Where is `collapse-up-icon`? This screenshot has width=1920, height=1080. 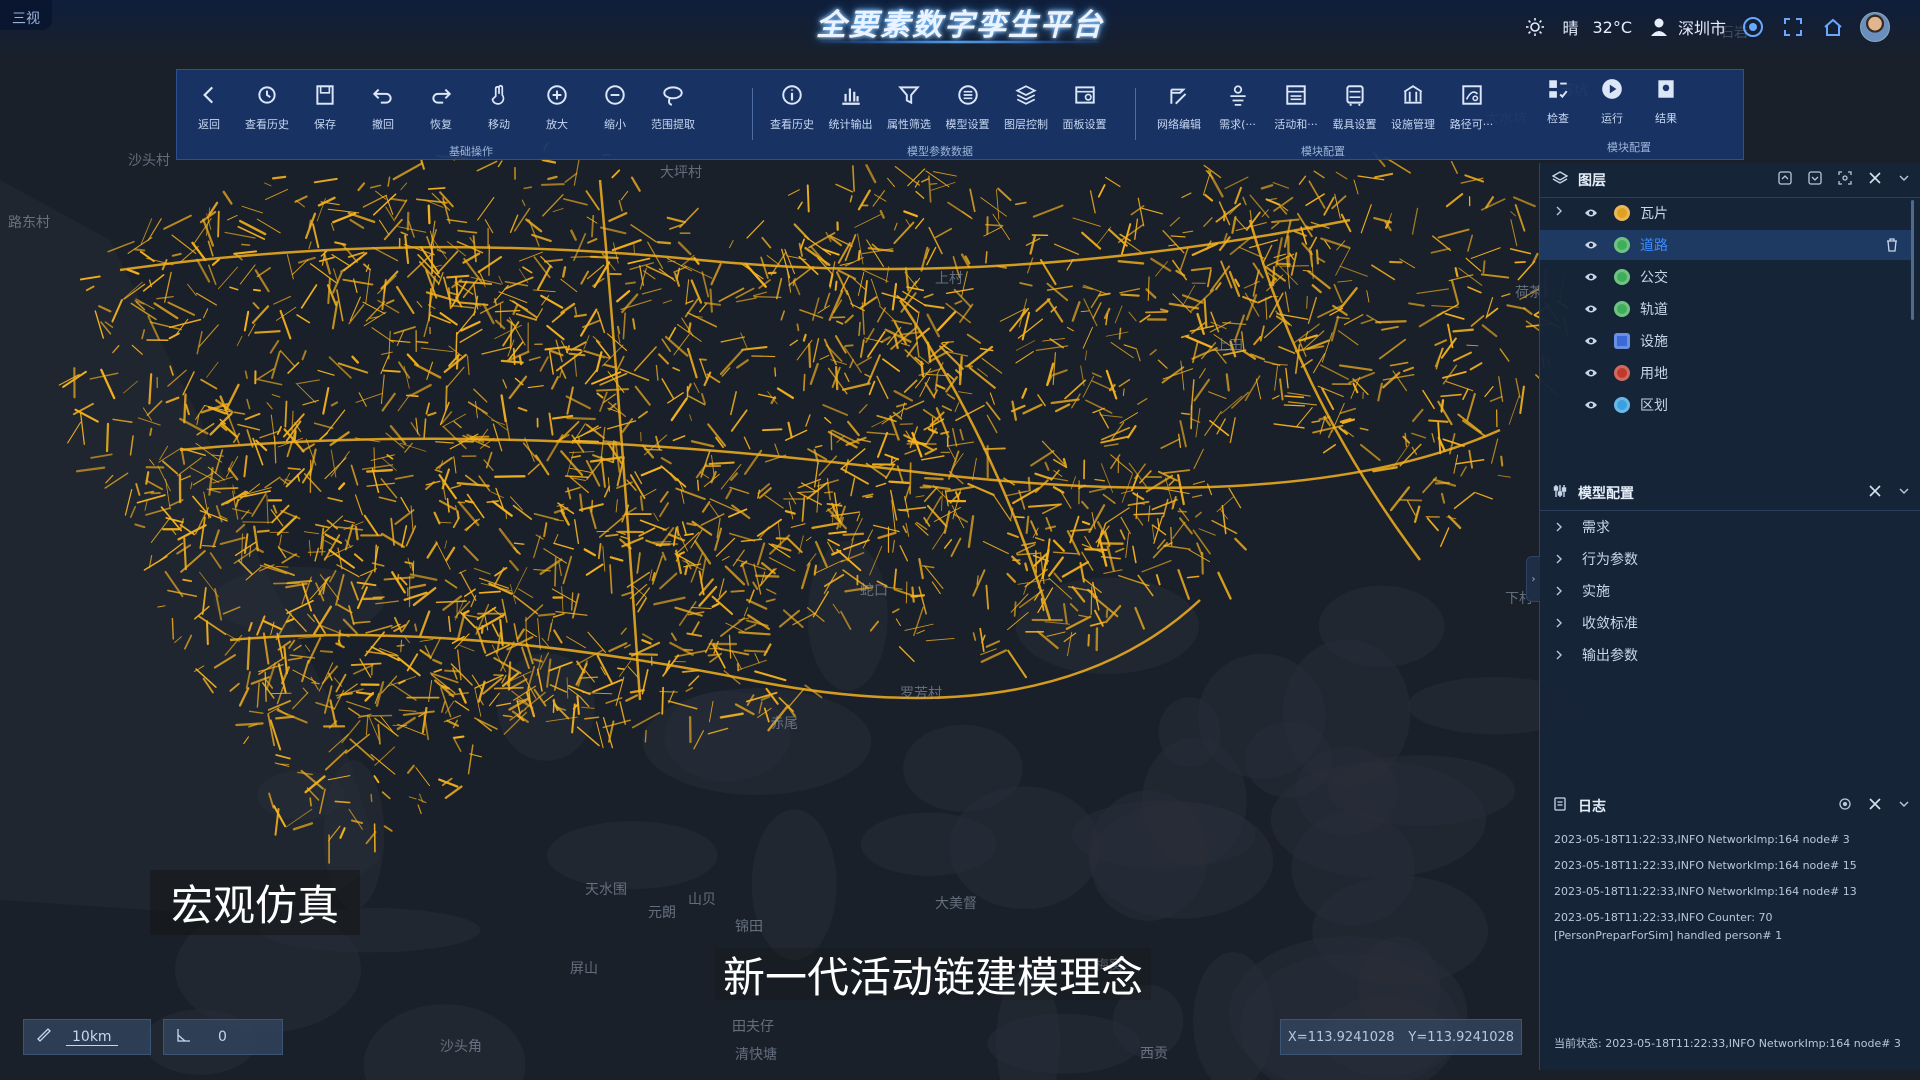
collapse-up-icon is located at coordinates (1785, 180).